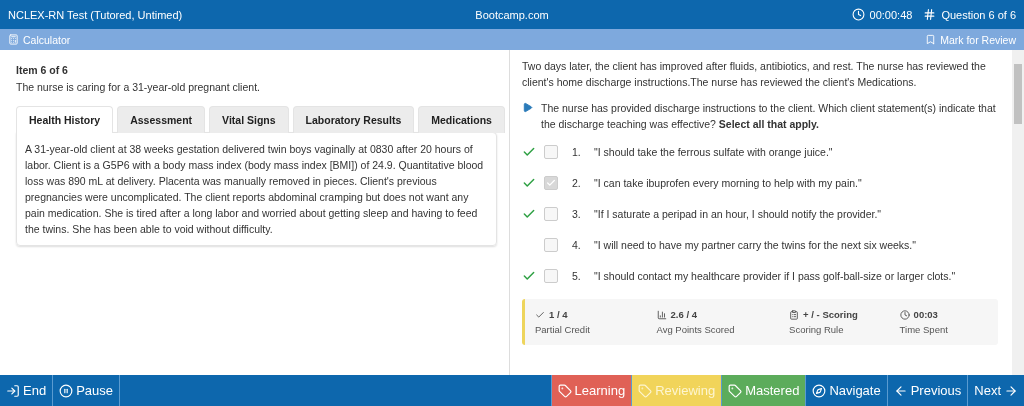 The height and width of the screenshot is (406, 1024). I want to click on exam-title: NCLEX-RN Test (Tutored, Untimed), so click(96, 14).